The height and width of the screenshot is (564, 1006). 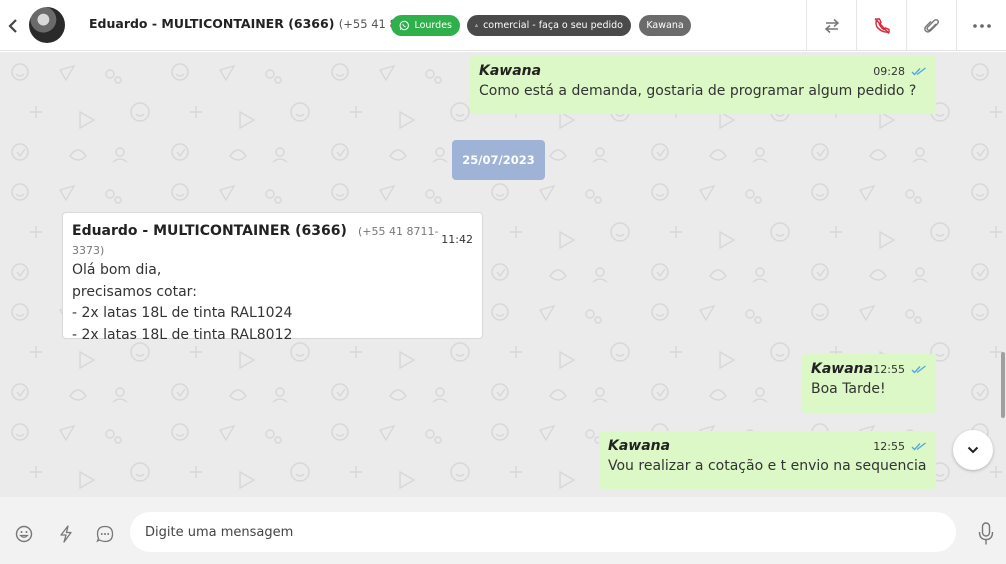 What do you see at coordinates (209, 231) in the screenshot?
I see `message-author: Eduardo - MULTICONTAINER (6366)` at bounding box center [209, 231].